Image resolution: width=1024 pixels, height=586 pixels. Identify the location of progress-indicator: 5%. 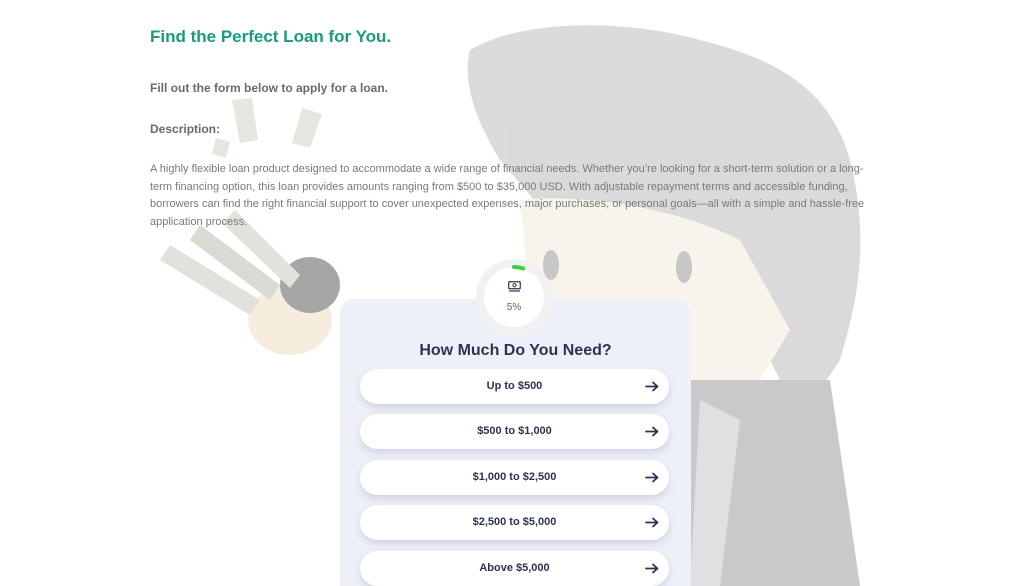
(514, 297).